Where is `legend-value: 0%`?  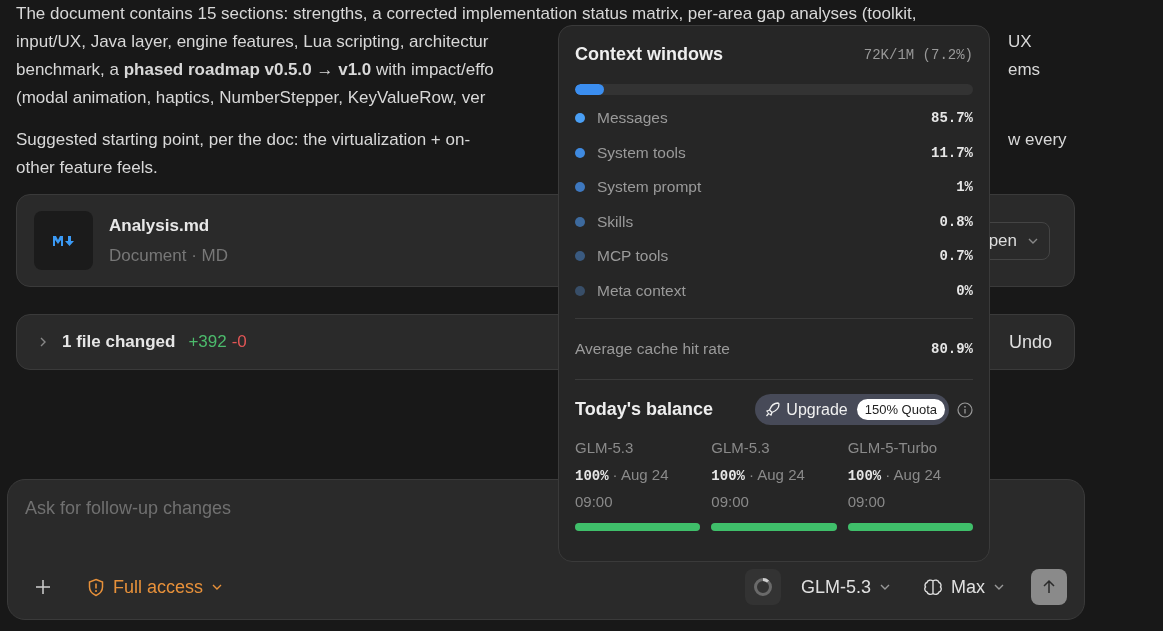
legend-value: 0% is located at coordinates (964, 290).